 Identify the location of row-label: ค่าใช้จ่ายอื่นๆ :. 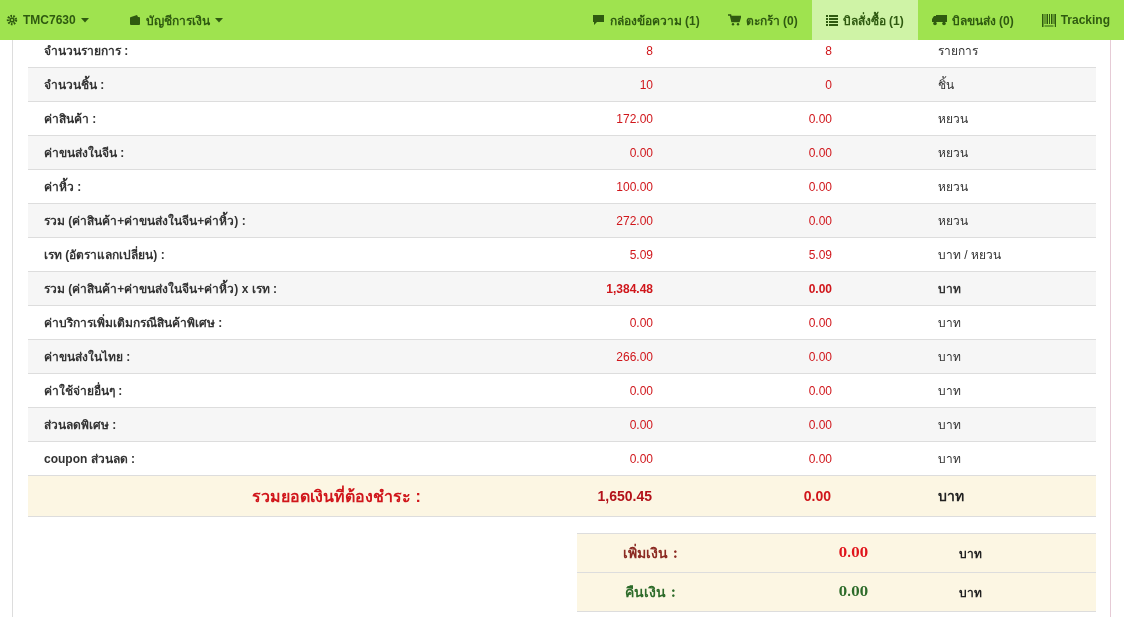
(83, 391).